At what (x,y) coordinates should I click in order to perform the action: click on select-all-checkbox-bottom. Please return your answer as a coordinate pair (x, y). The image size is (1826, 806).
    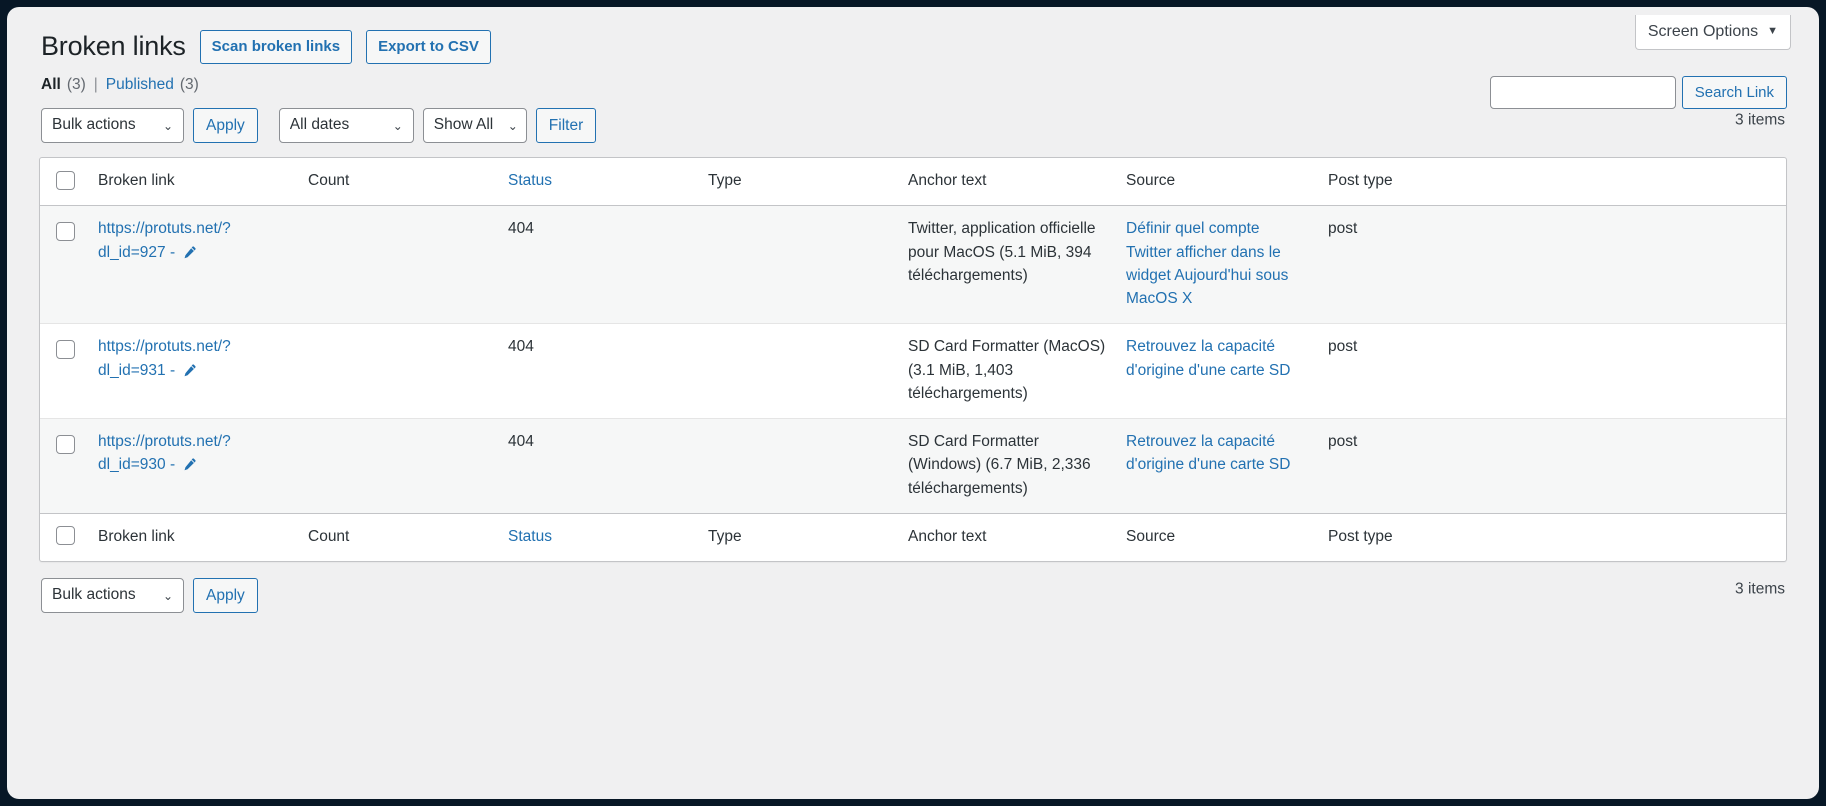
    Looking at the image, I should click on (65, 536).